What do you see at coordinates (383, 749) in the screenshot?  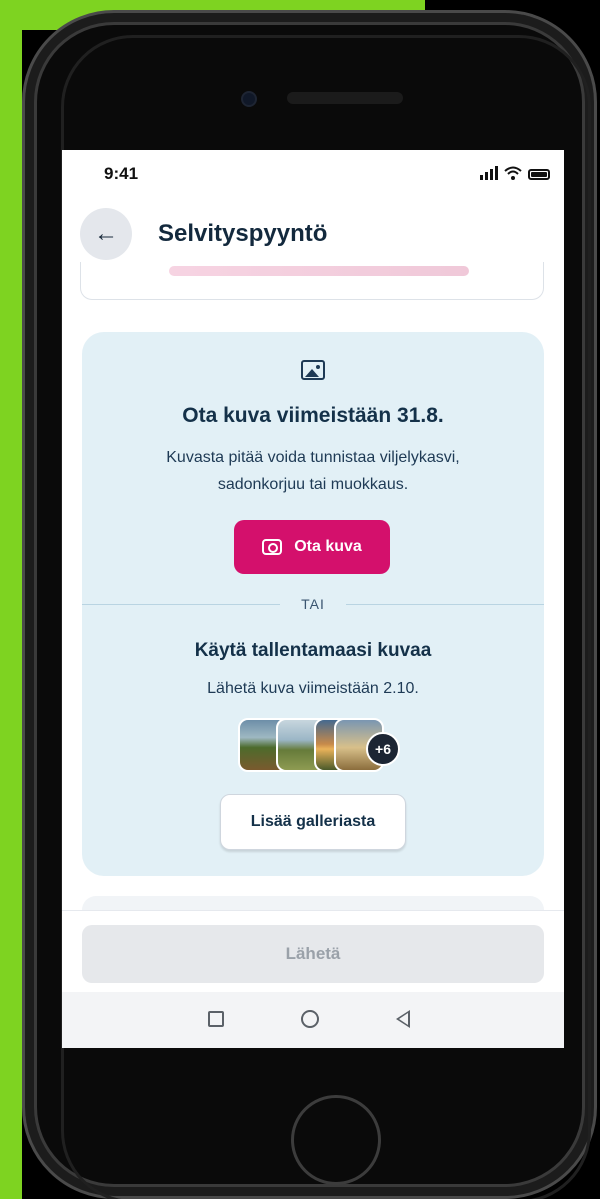 I see `more-photos-badge: +6` at bounding box center [383, 749].